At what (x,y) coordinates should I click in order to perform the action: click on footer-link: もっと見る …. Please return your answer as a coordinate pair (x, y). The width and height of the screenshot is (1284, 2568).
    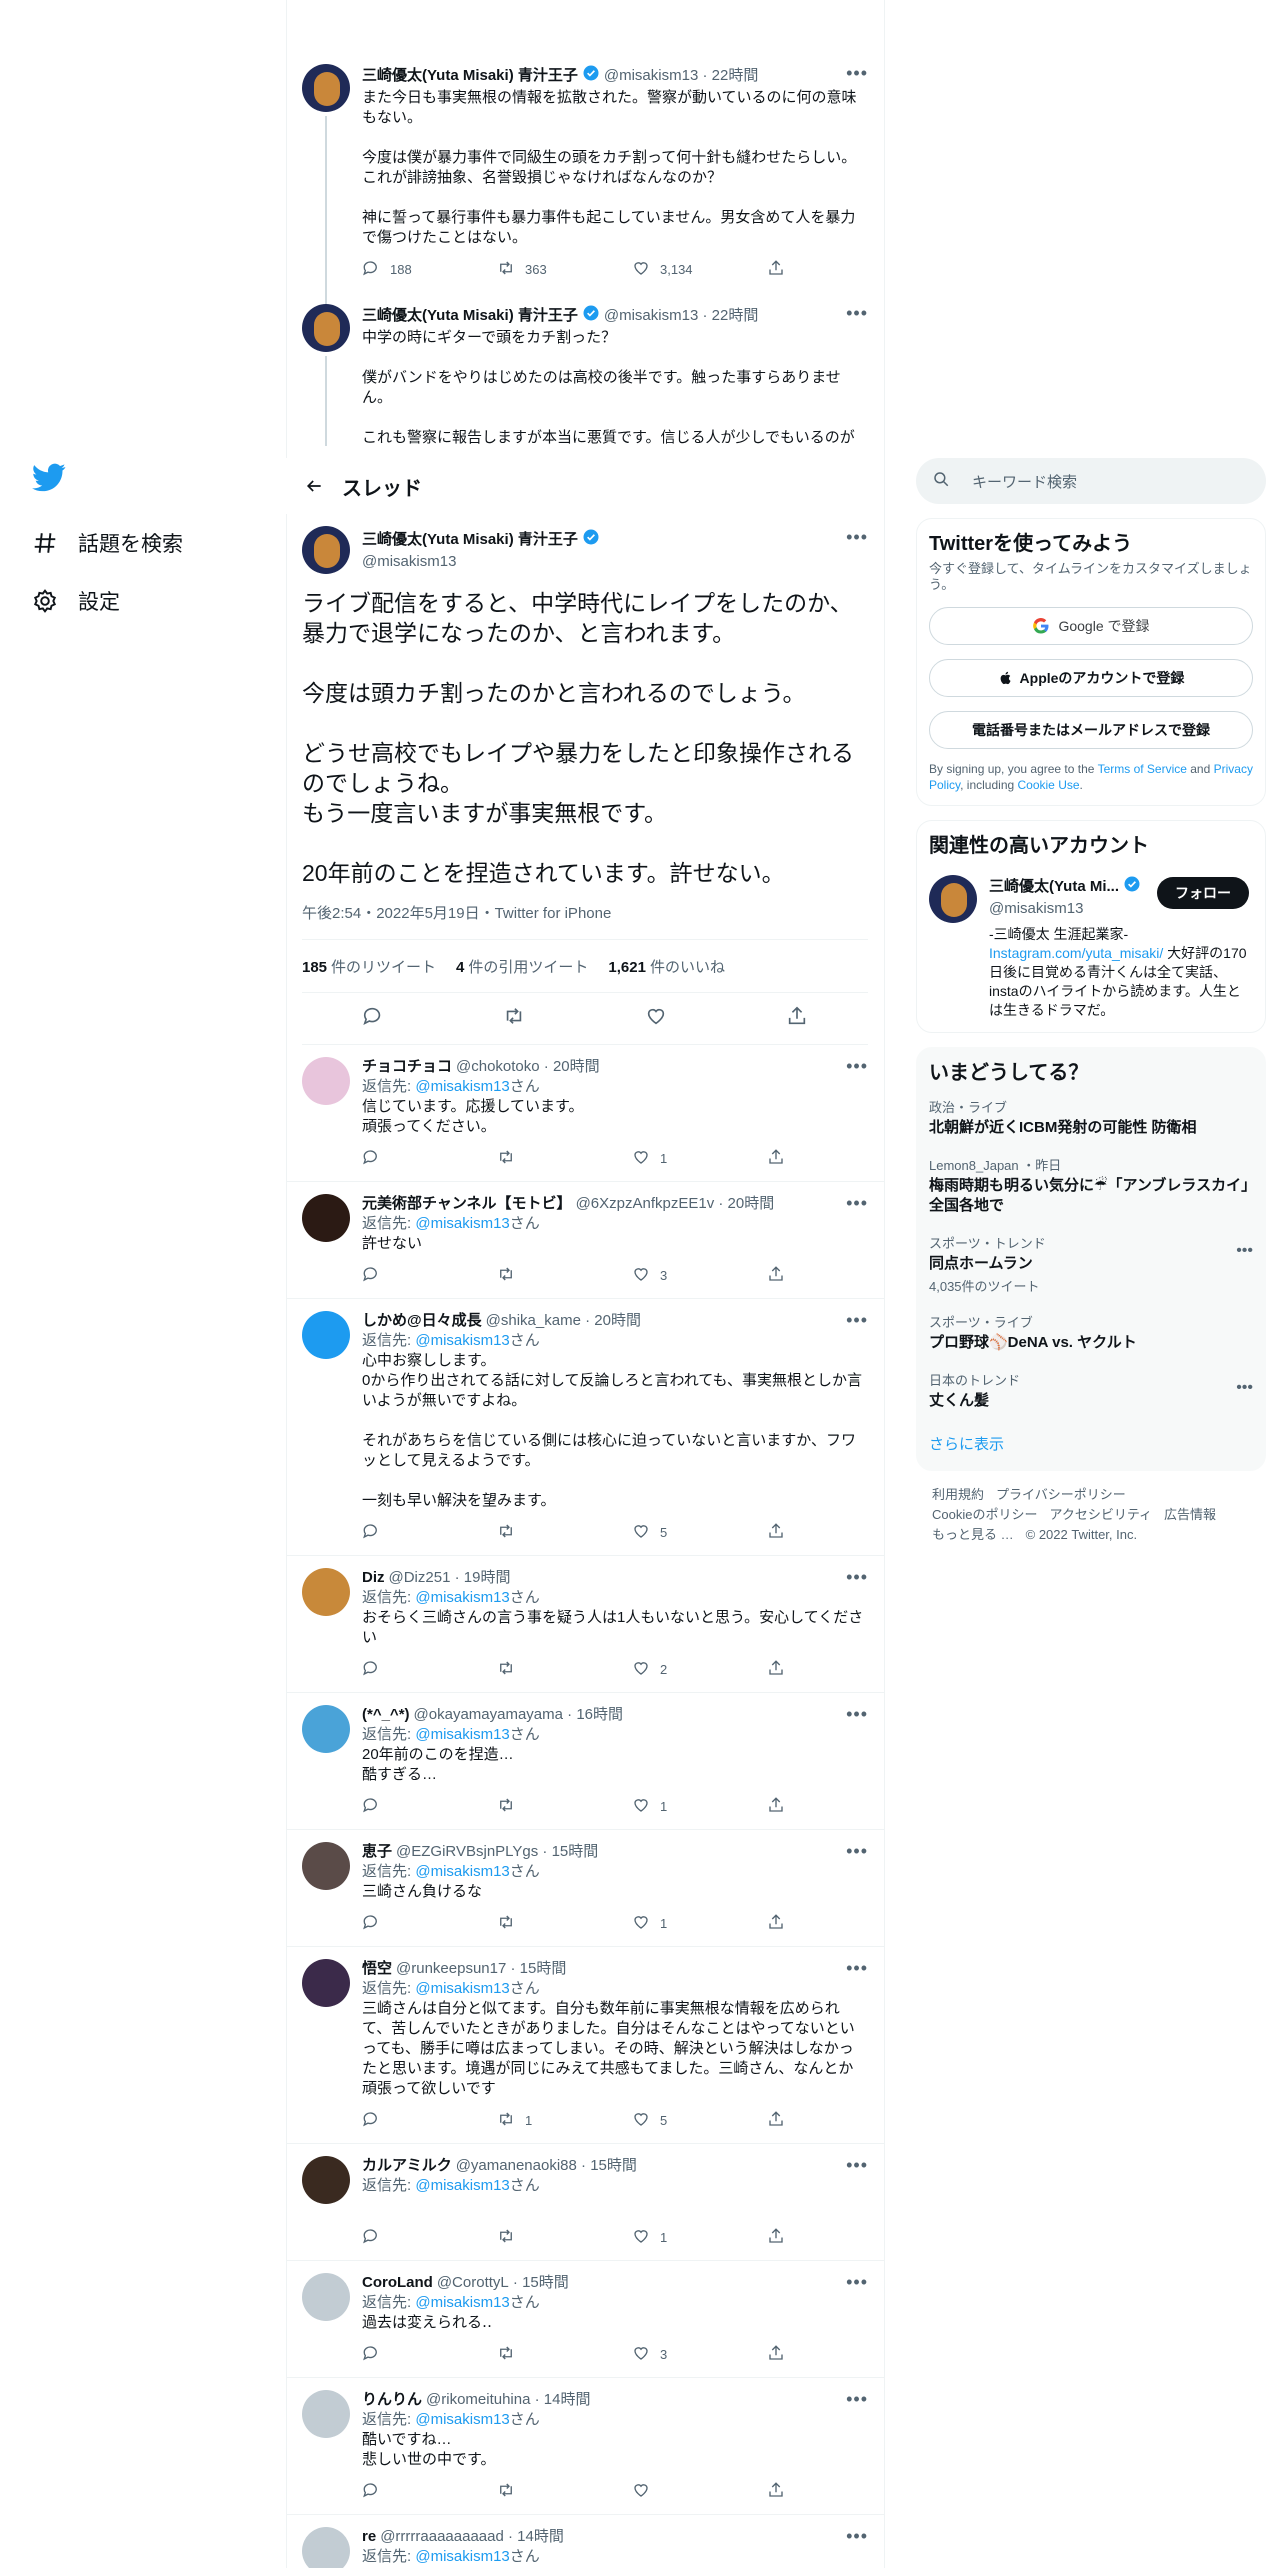
    Looking at the image, I should click on (973, 1534).